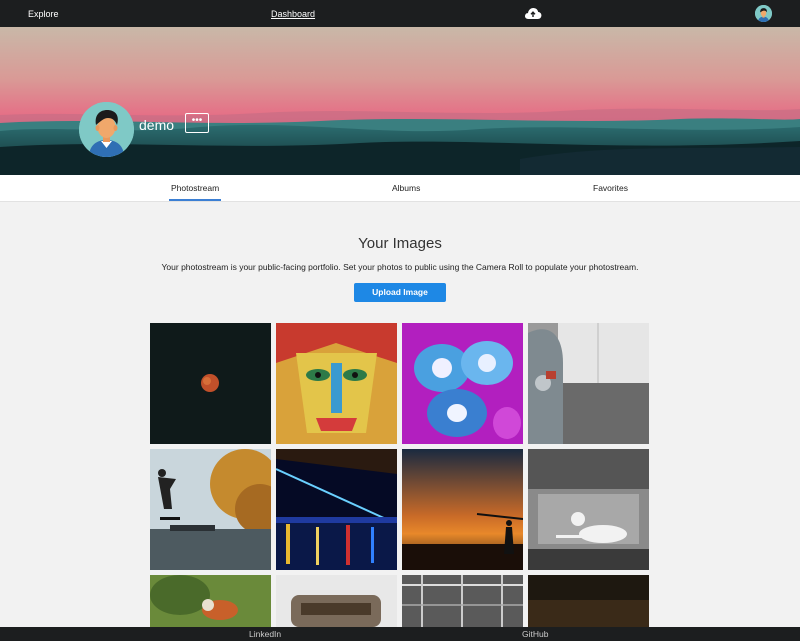 This screenshot has width=800, height=641. What do you see at coordinates (293, 14) in the screenshot?
I see `nav-dashboard-link: Dashboard` at bounding box center [293, 14].